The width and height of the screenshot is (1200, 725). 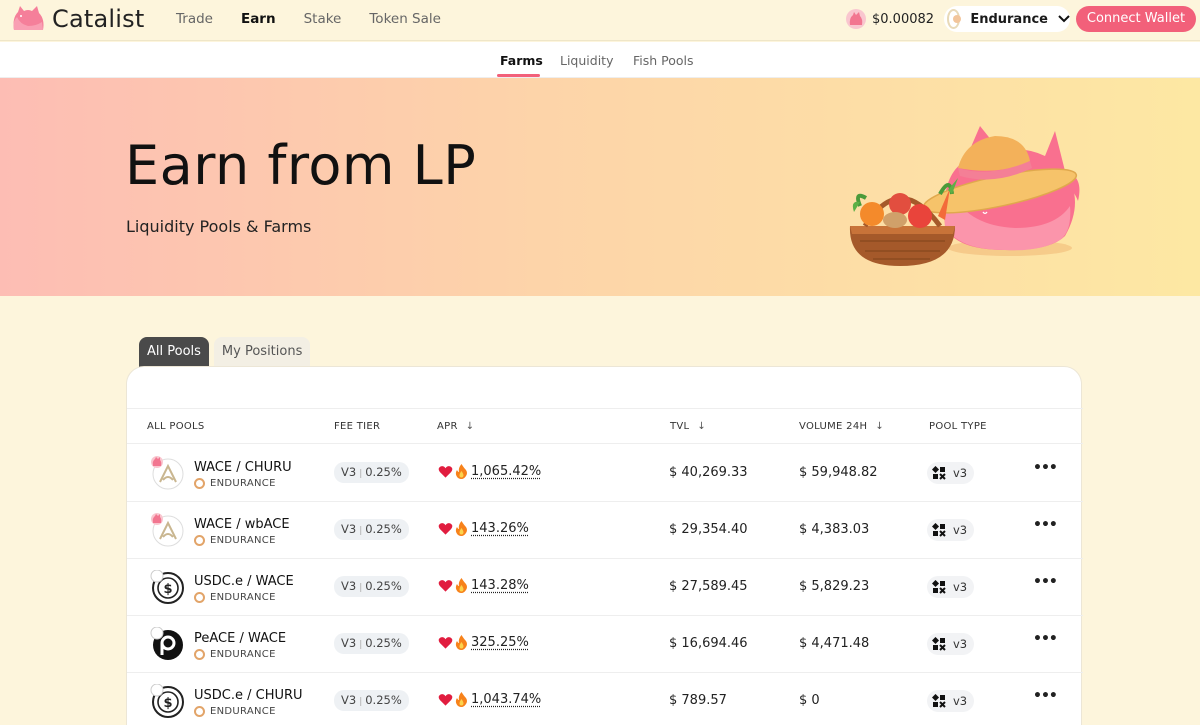 What do you see at coordinates (586, 60) in the screenshot?
I see `tab-liquidity: Liquidity` at bounding box center [586, 60].